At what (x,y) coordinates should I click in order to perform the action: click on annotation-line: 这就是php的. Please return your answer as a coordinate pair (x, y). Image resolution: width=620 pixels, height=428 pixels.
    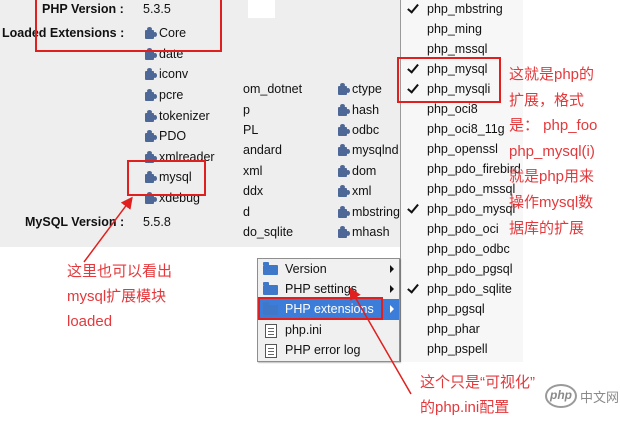
    Looking at the image, I should click on (552, 74).